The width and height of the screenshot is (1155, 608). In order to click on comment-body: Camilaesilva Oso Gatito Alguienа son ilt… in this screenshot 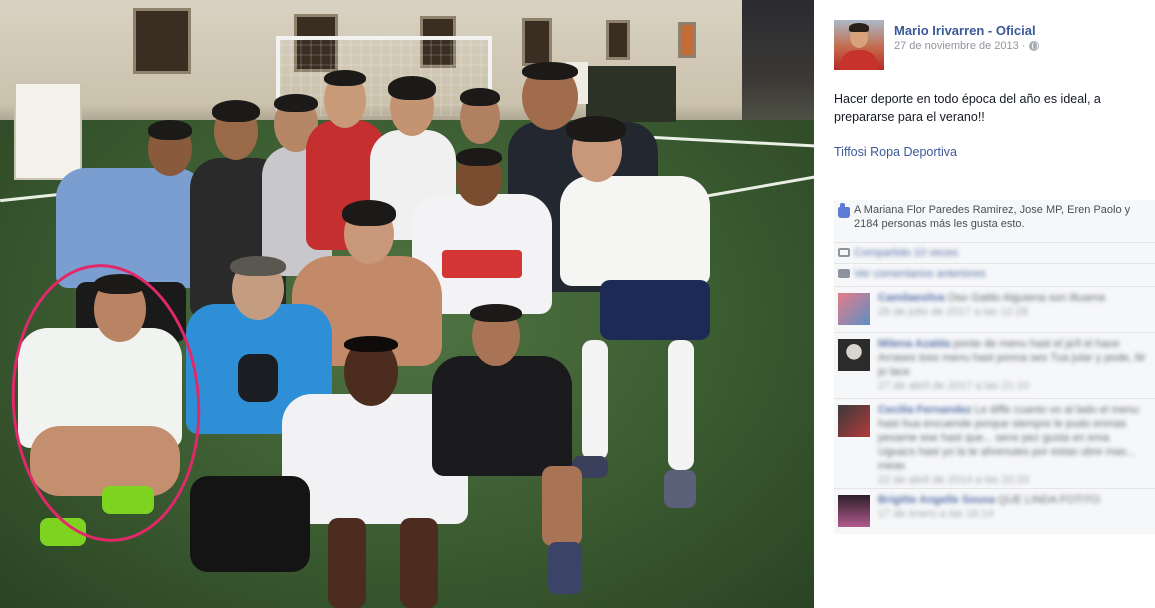, I will do `click(1013, 305)`.